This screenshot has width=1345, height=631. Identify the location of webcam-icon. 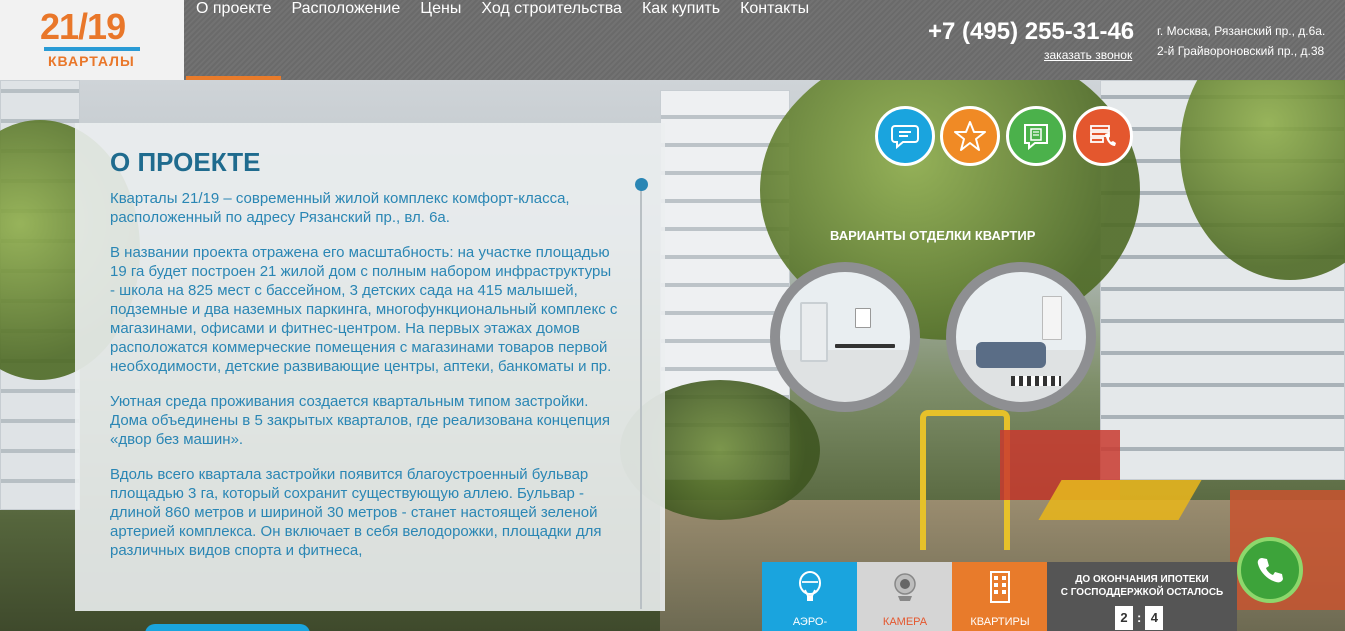
(905, 587).